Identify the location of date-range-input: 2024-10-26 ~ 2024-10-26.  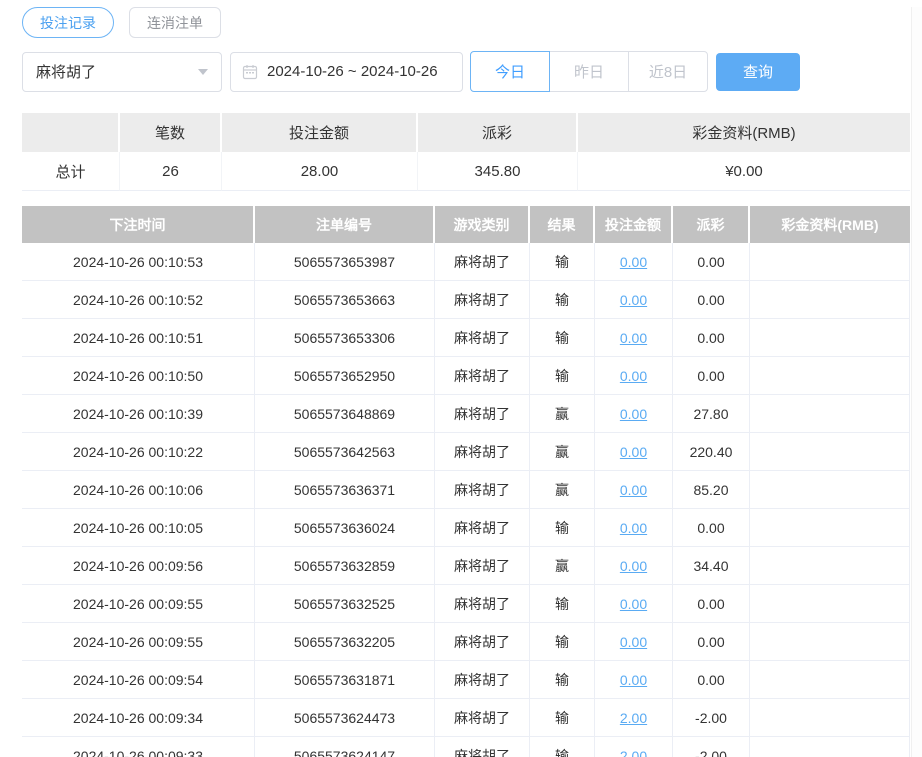
(346, 71).